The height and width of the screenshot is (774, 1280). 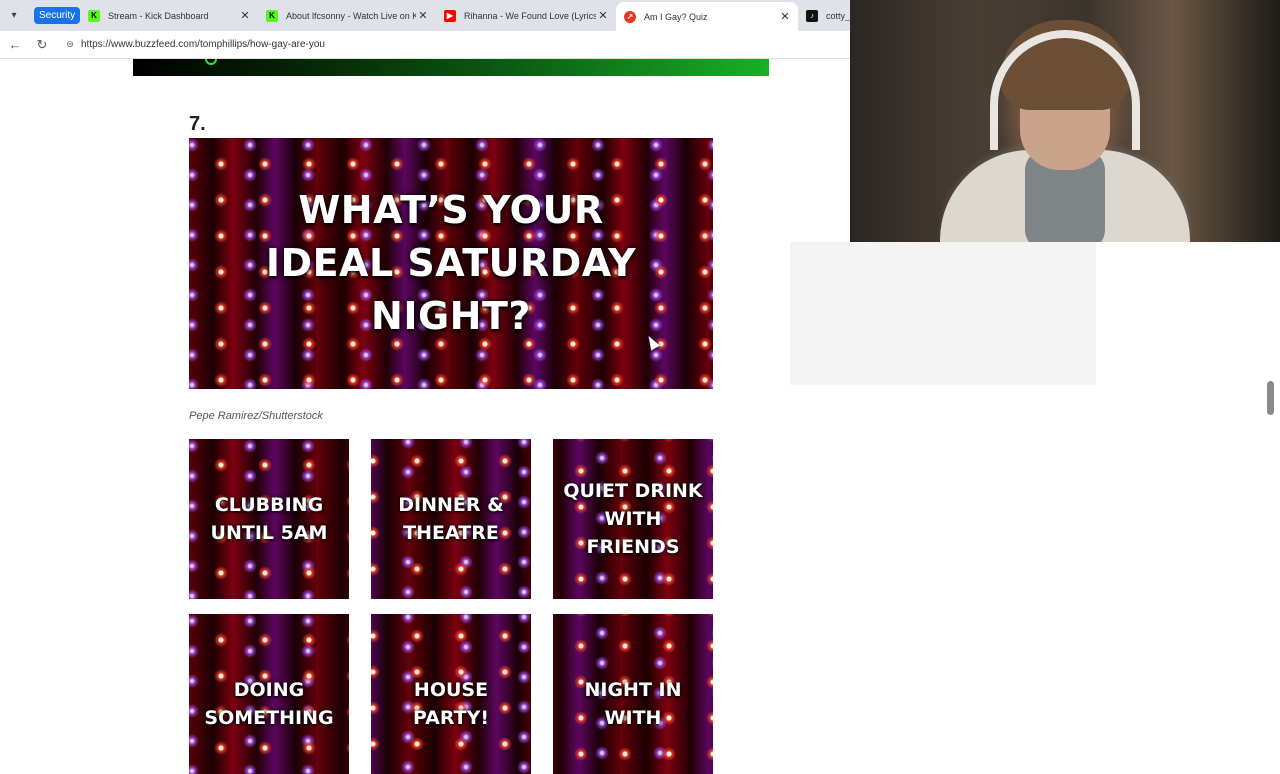 I want to click on tab-title: Am I Gay? Quiz, so click(x=676, y=16).